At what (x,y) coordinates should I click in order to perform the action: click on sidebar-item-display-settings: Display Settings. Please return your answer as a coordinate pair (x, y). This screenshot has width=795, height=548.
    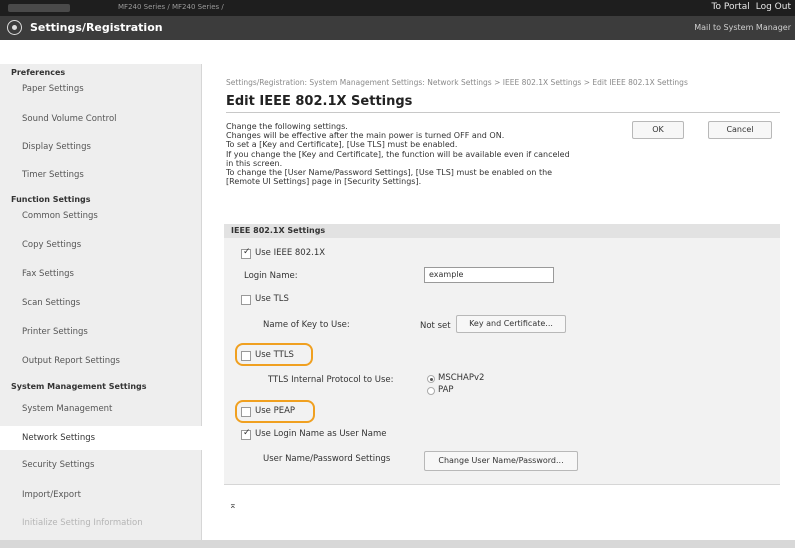
    Looking at the image, I should click on (45, 147).